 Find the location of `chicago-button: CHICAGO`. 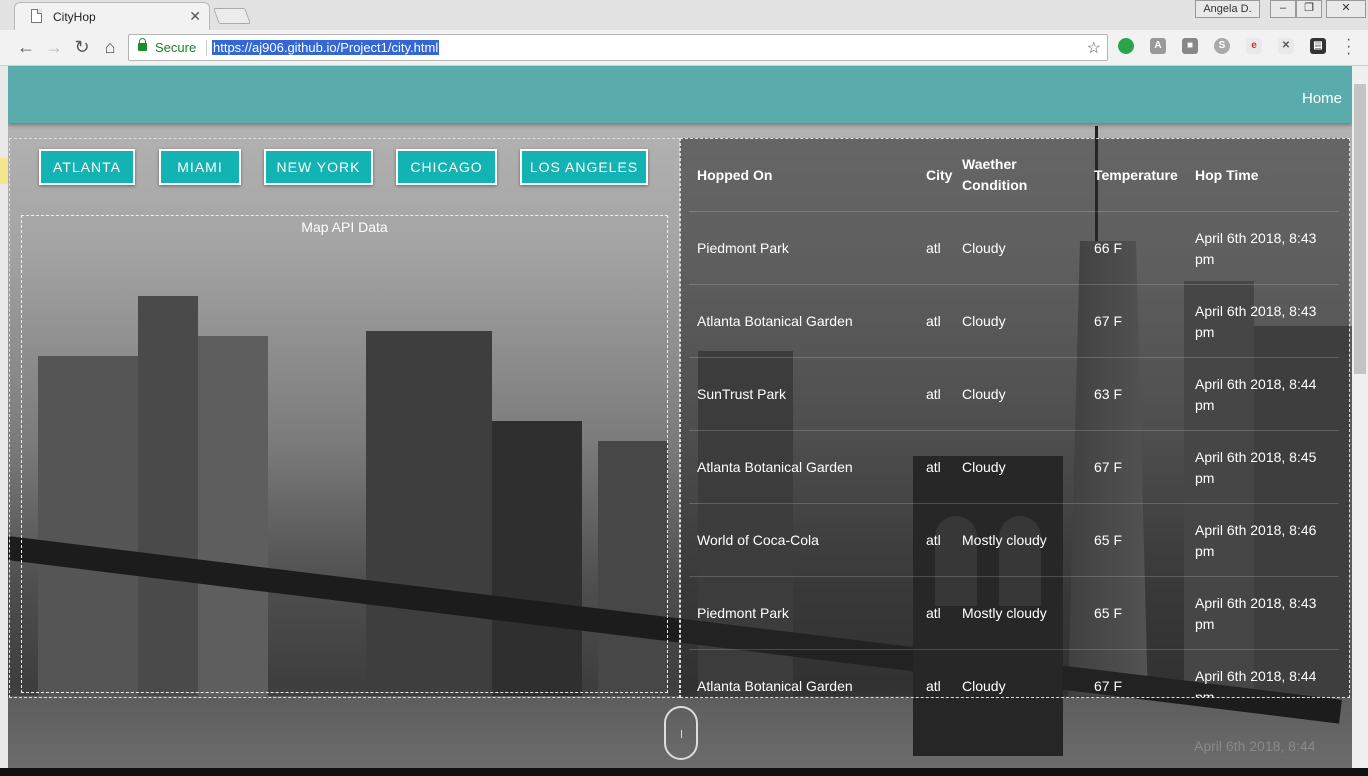

chicago-button: CHICAGO is located at coordinates (446, 167).